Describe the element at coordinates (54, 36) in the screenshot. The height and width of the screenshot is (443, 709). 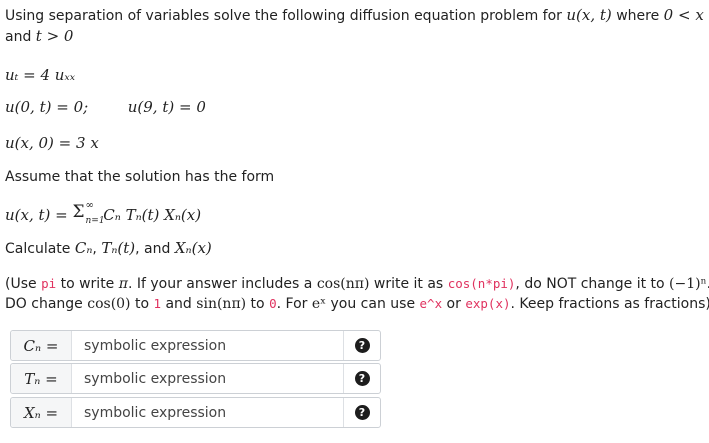
I see `intro-cond-t: t > 0` at that location.